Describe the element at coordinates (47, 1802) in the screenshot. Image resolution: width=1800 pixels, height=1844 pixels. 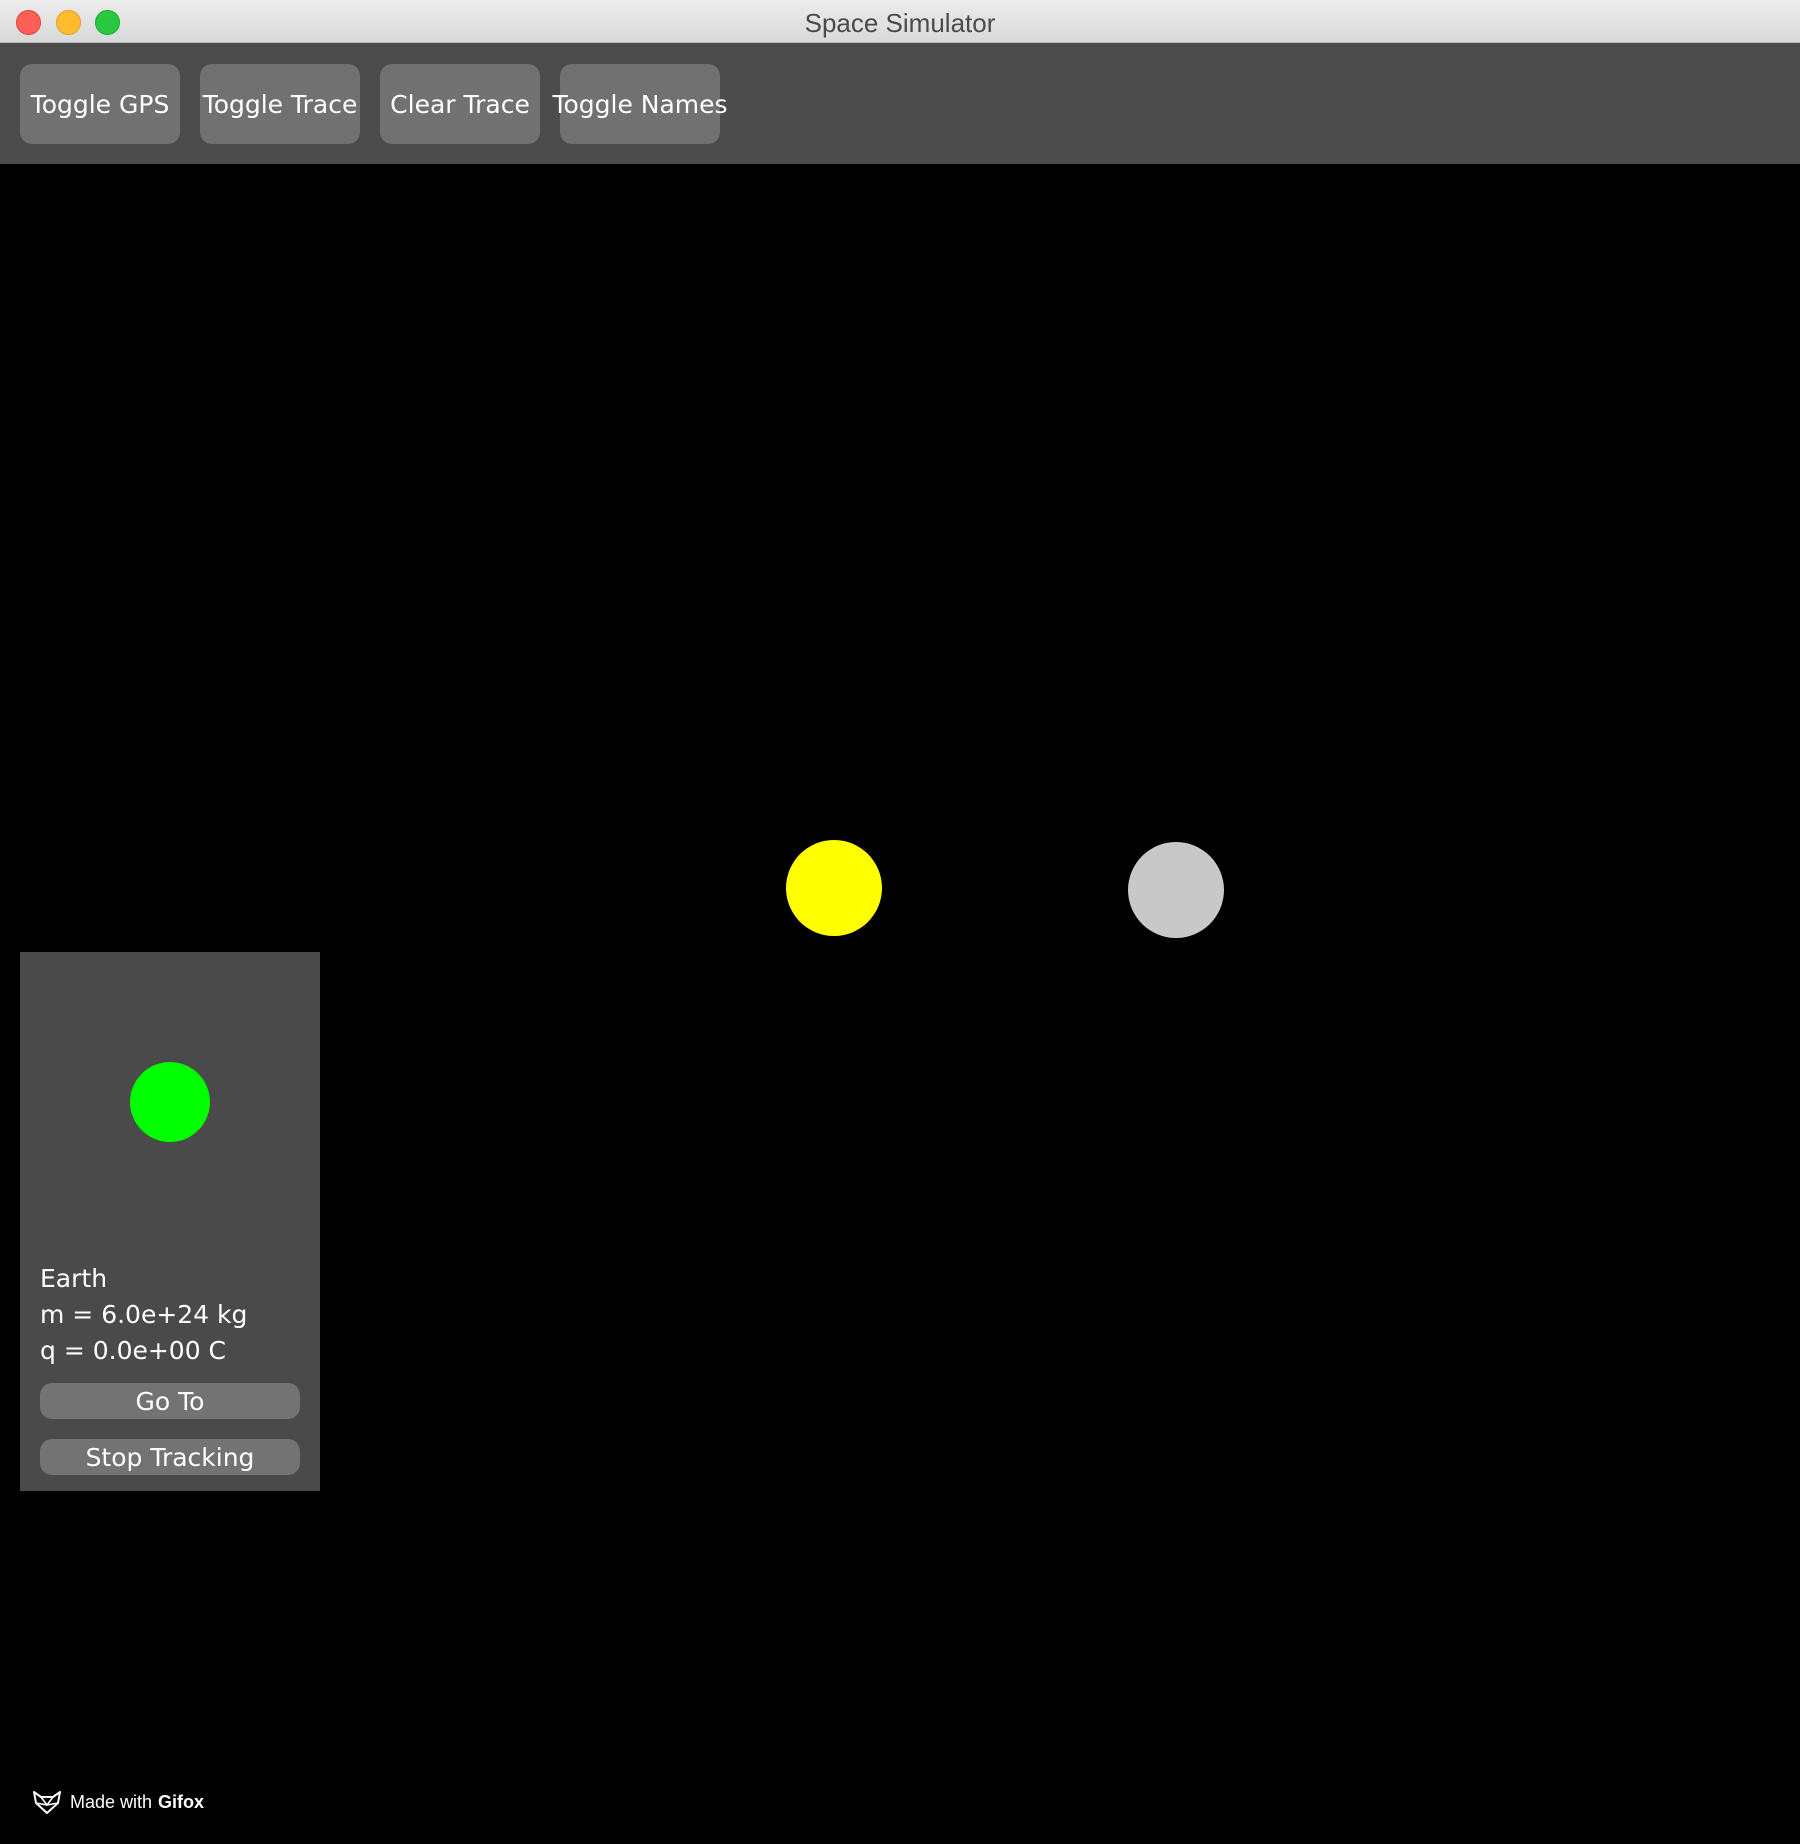
I see `fox-icon` at that location.